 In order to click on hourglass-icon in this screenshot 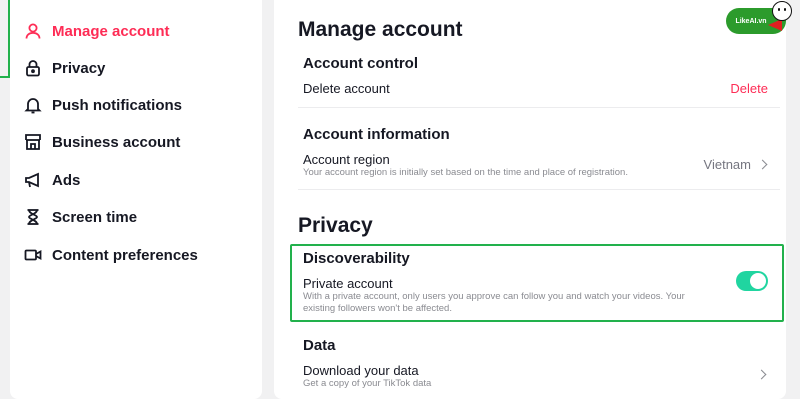, I will do `click(33, 217)`.